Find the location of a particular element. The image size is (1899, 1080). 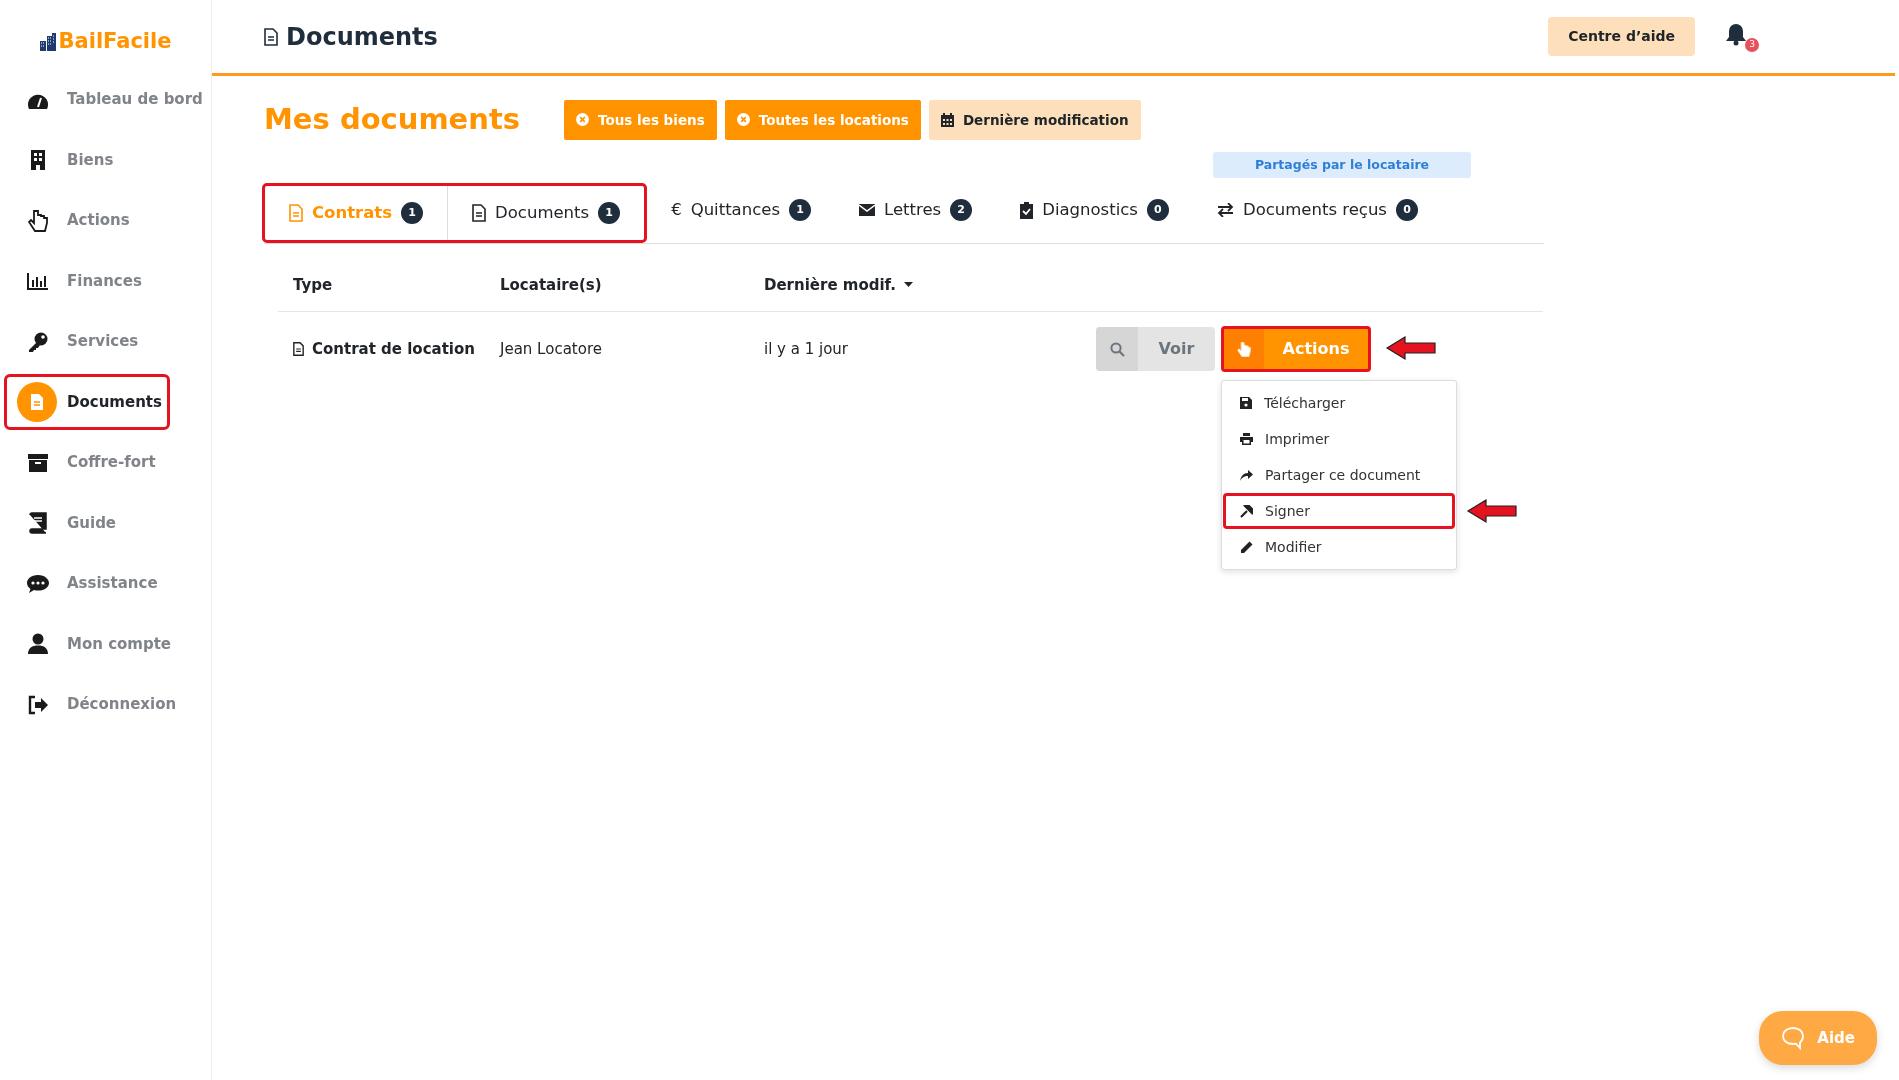

menu-item: Modifier is located at coordinates (1339, 547).